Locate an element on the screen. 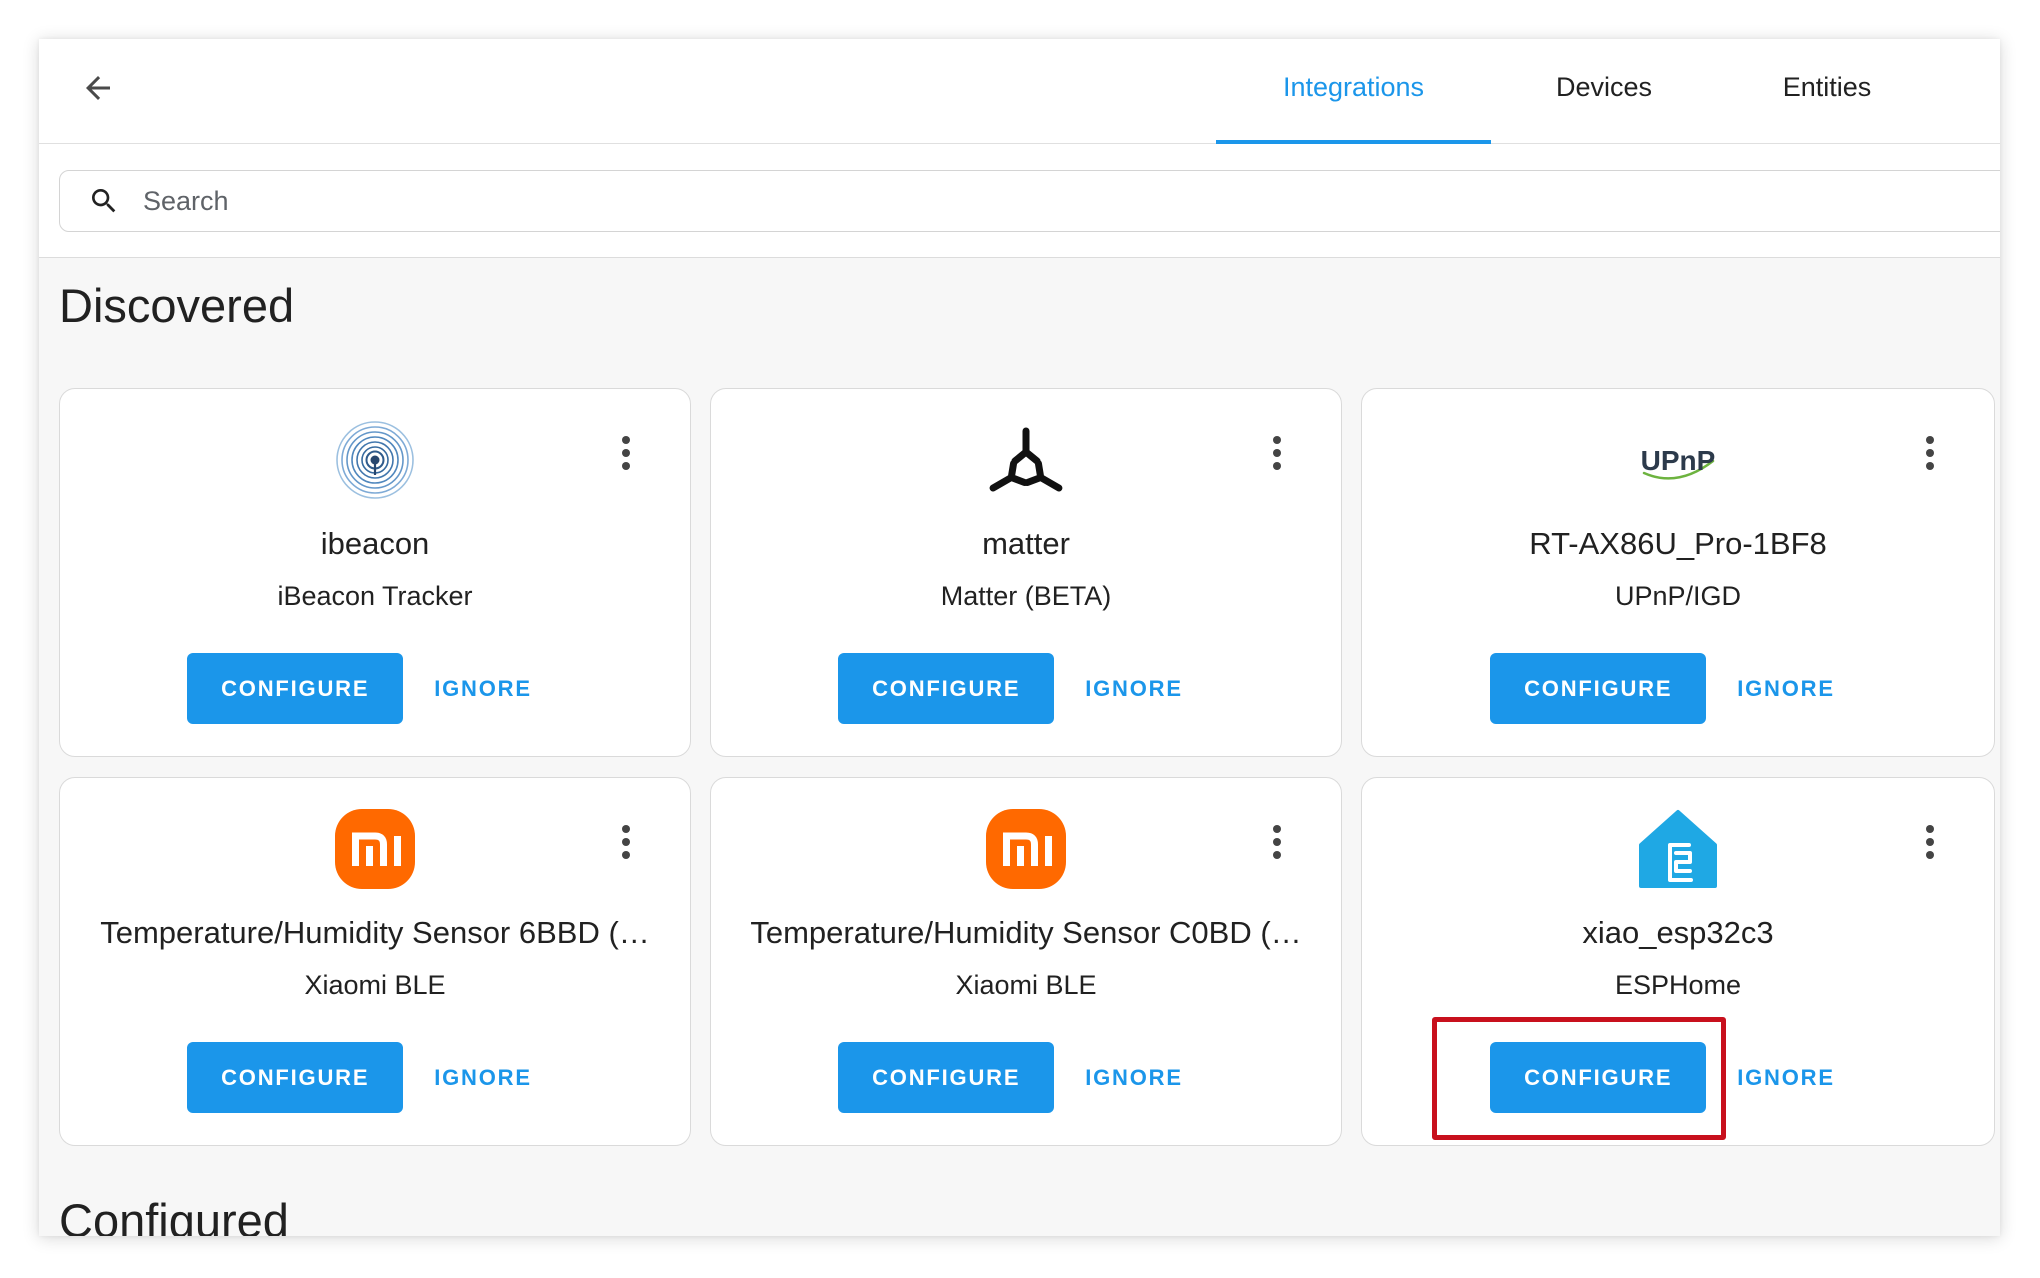  tab-devices: Devices is located at coordinates (1604, 91).